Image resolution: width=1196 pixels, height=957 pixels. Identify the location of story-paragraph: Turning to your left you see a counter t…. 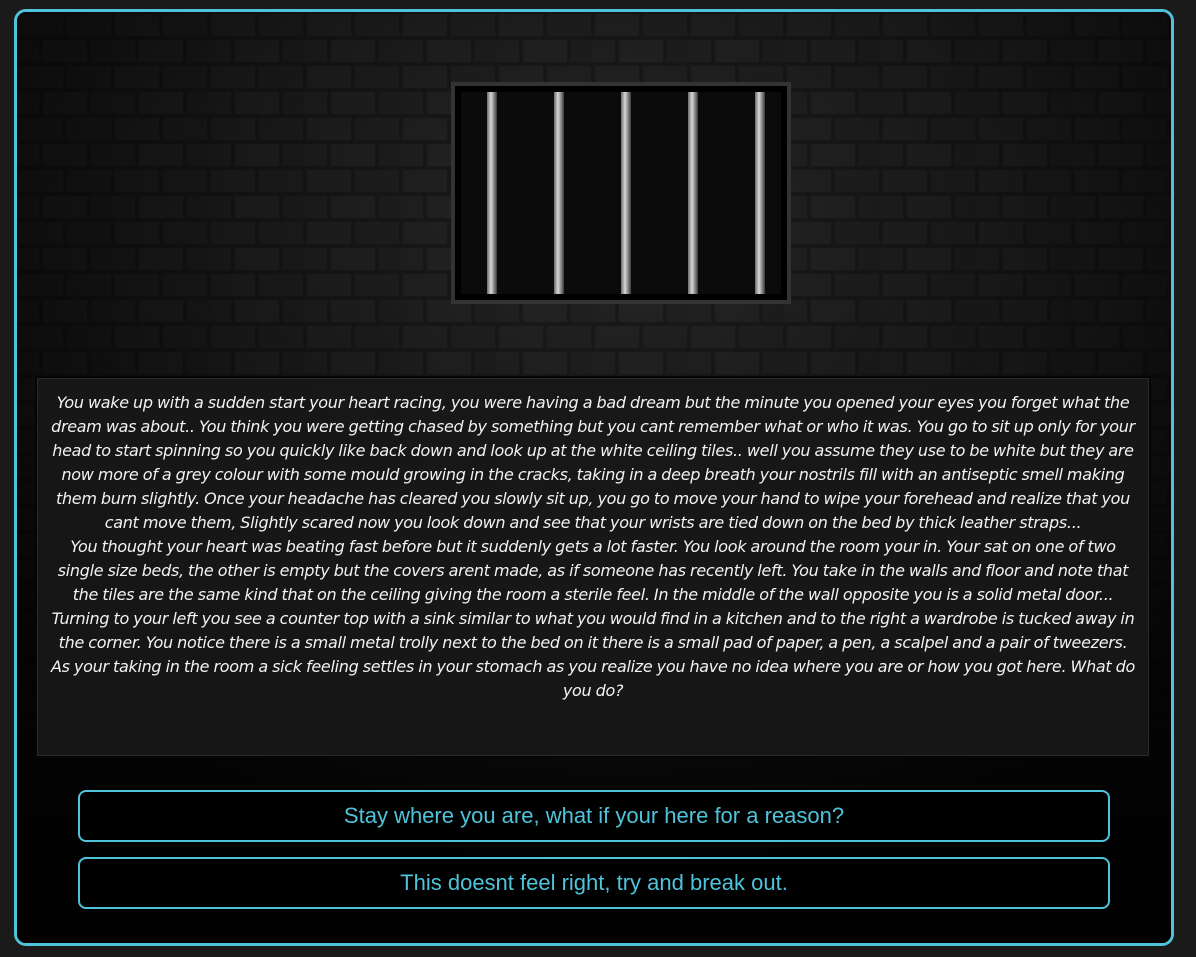
(593, 654).